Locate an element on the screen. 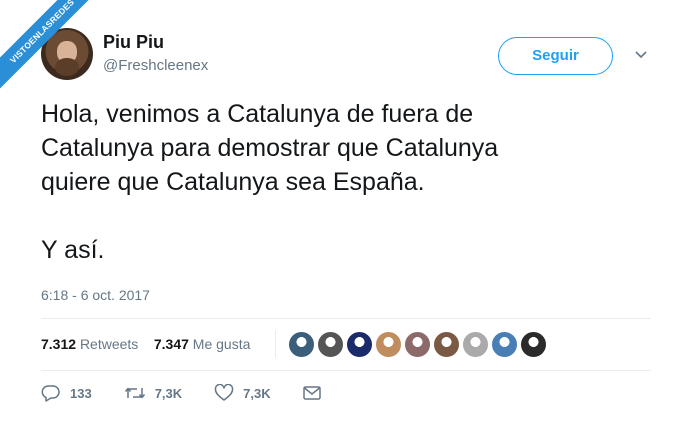 This screenshot has width=700, height=440. retweets-label: Retweets is located at coordinates (109, 344).